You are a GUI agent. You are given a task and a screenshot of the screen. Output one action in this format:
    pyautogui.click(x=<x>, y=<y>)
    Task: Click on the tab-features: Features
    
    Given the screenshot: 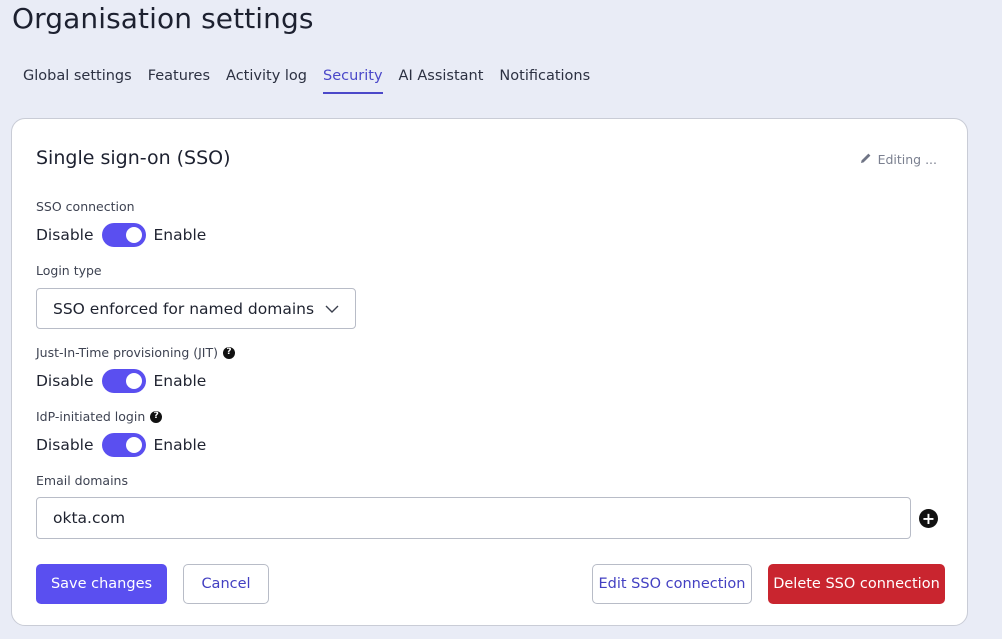 What is the action you would take?
    pyautogui.click(x=179, y=81)
    